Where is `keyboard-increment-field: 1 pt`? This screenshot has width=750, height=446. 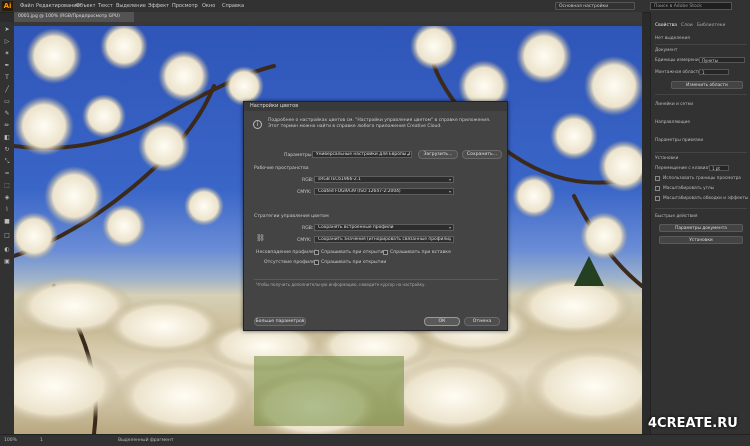
keyboard-increment-field: 1 pt is located at coordinates (719, 168).